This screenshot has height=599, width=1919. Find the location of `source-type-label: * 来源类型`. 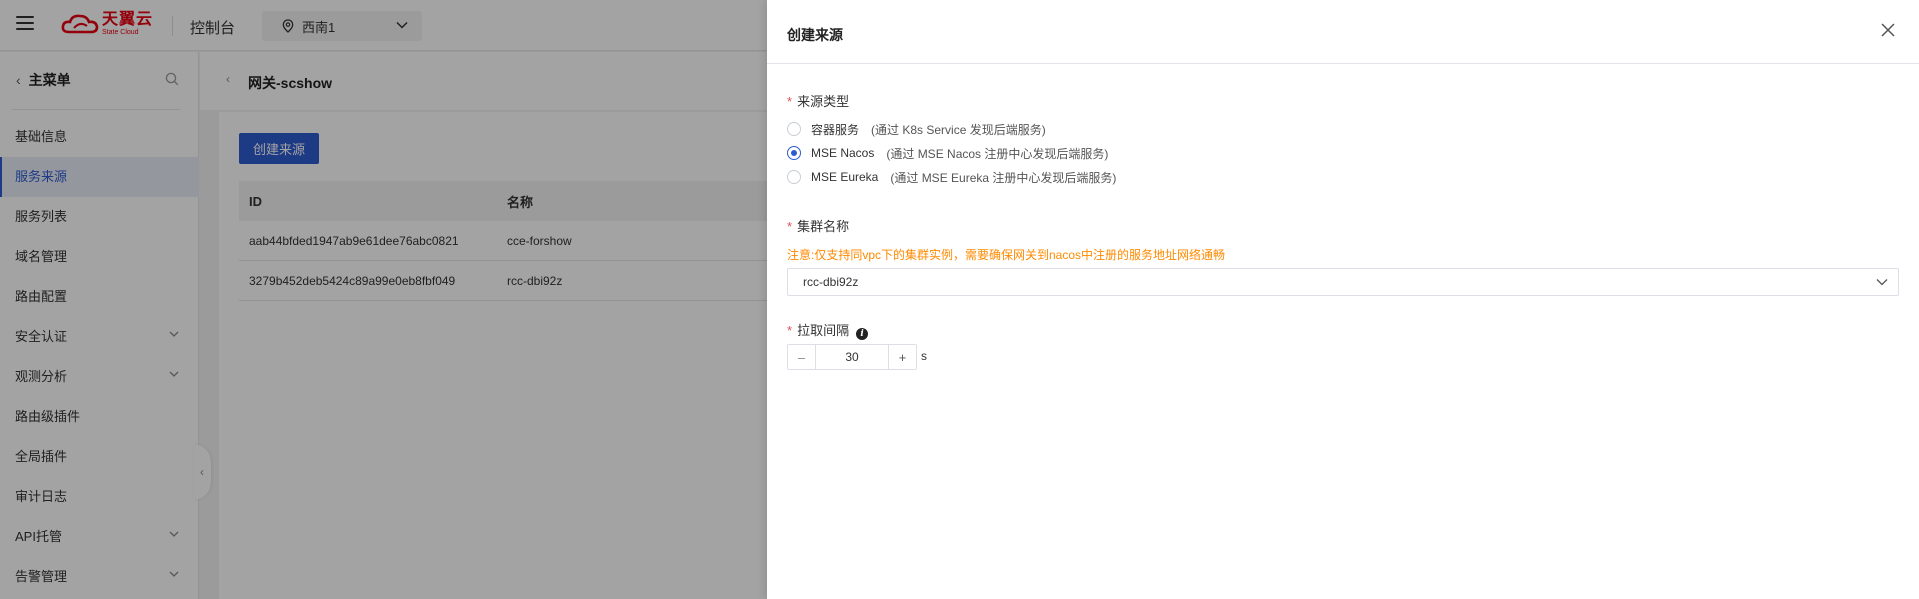

source-type-label: * 来源类型 is located at coordinates (818, 100).